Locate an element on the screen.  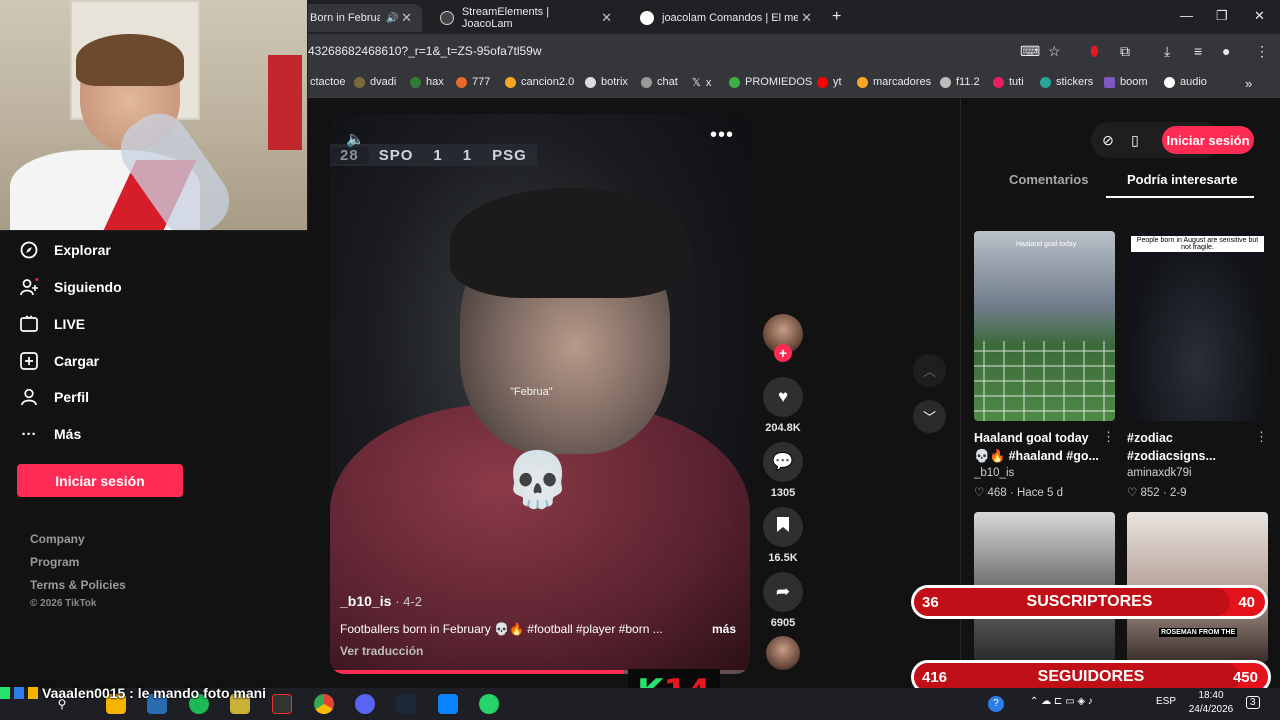
maximize-icon: ❐ is located at coordinates (1222, 16).